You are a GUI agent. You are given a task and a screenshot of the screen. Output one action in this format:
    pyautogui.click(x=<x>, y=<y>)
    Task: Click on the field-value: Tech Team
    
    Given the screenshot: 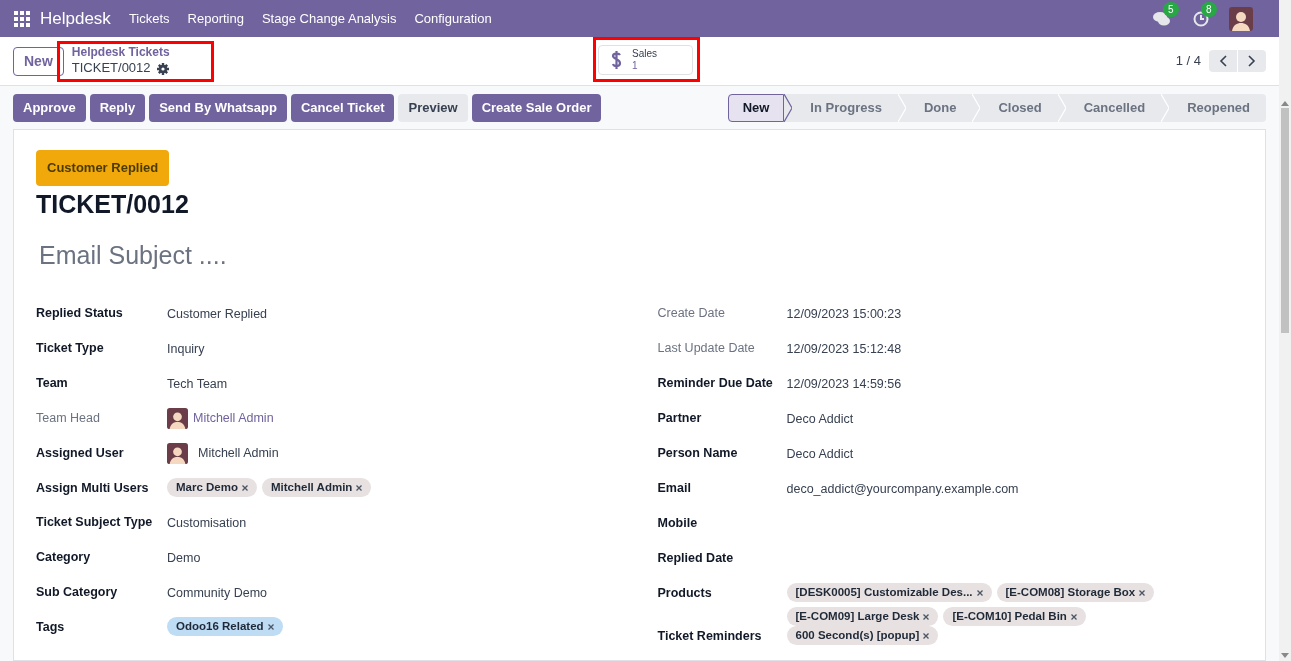 What is the action you would take?
    pyautogui.click(x=197, y=384)
    